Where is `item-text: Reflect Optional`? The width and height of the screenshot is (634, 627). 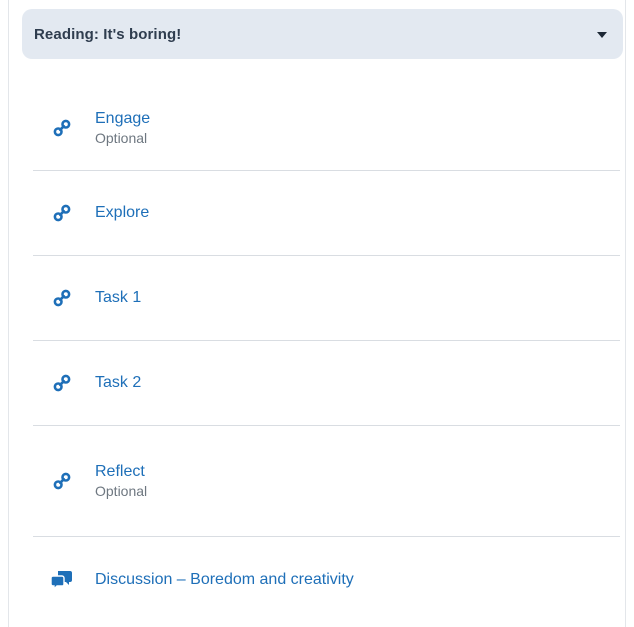
item-text: Reflect Optional is located at coordinates (121, 481).